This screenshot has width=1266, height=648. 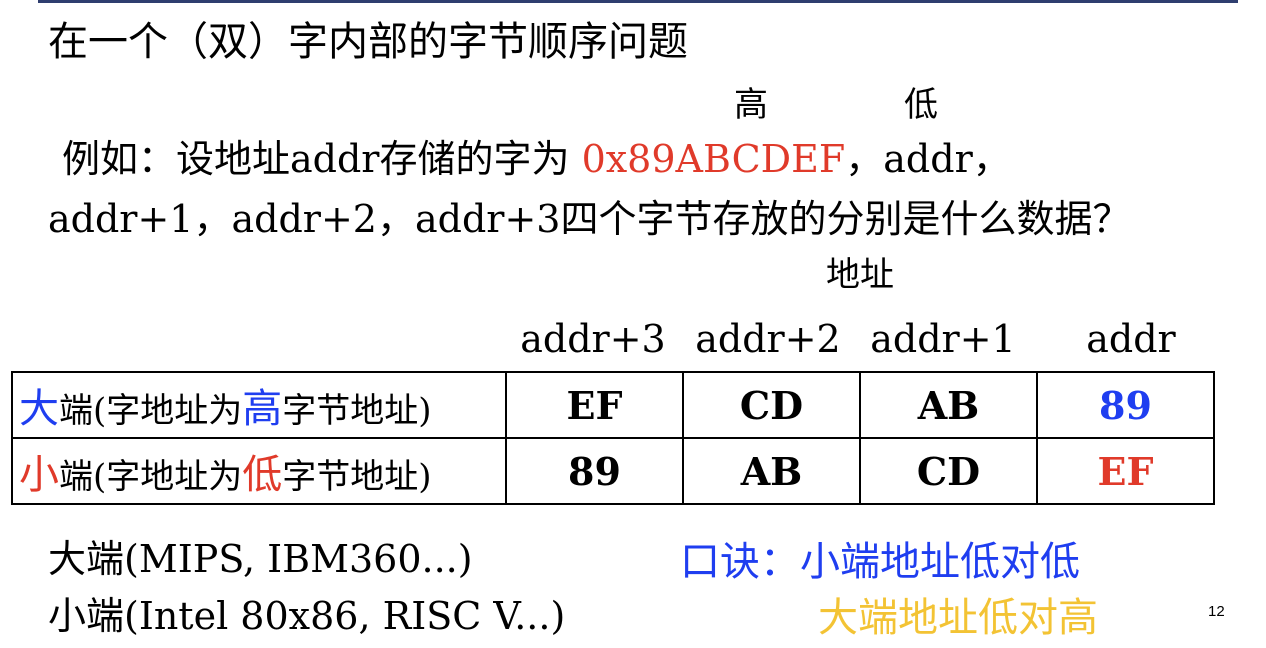 What do you see at coordinates (593, 339) in the screenshot?
I see `column-header-addr3: addr+3` at bounding box center [593, 339].